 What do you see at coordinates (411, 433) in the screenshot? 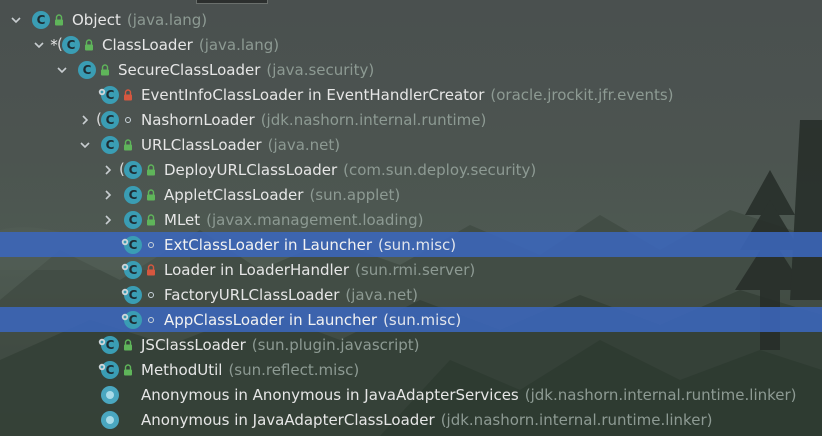
I see `tree-bottom-edge` at bounding box center [411, 433].